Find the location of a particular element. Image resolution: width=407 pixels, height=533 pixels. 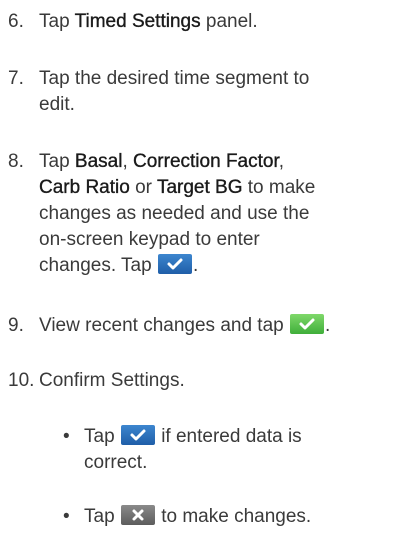

step-text: View recent changes and tap . is located at coordinates (185, 325).